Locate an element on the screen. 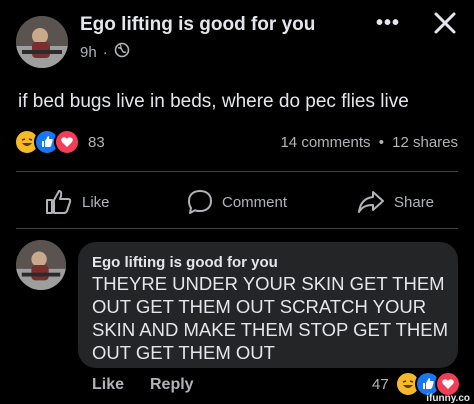 This screenshot has width=474, height=404. divider-top is located at coordinates (237, 171).